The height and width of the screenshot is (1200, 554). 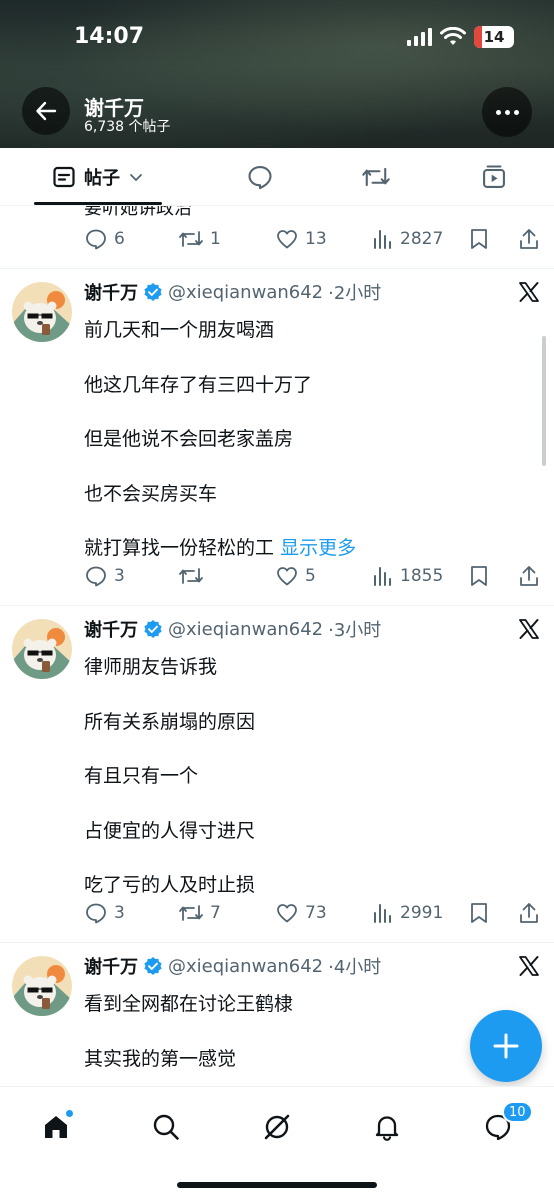 I want to click on scrollbar, so click(x=544, y=401).